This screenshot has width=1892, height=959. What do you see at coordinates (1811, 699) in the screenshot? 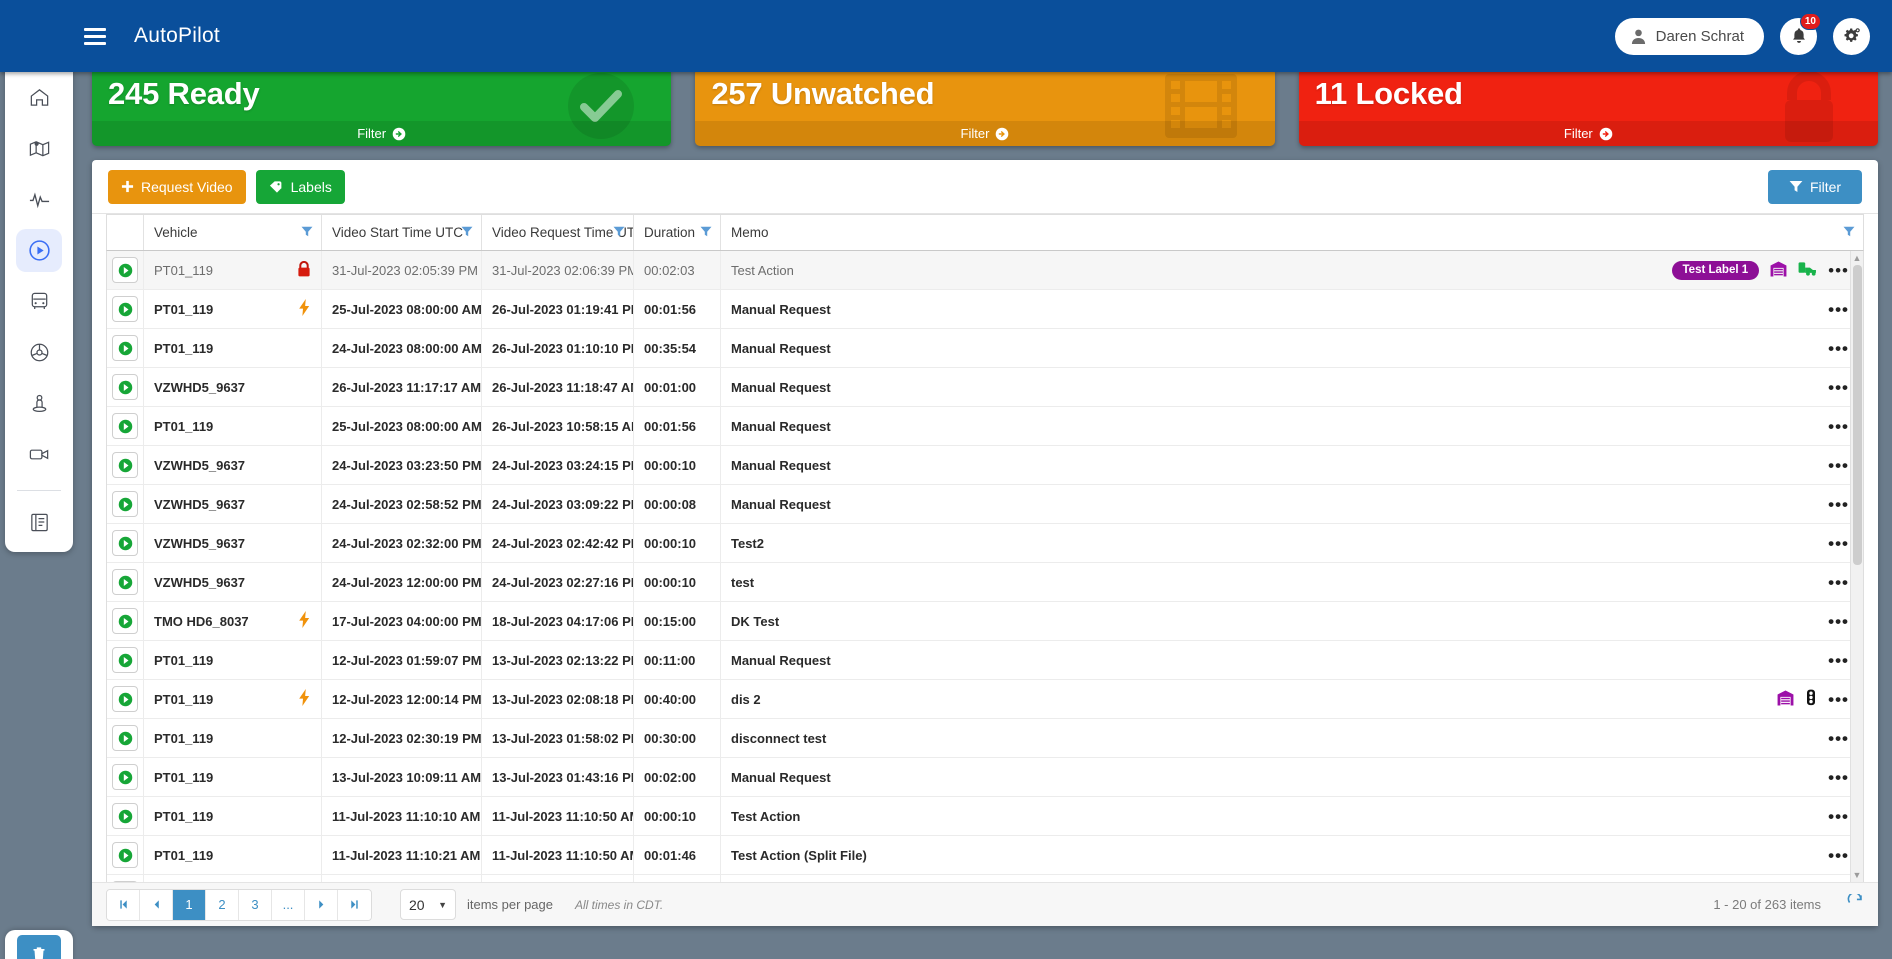
I see `traffic-light-icon` at bounding box center [1811, 699].